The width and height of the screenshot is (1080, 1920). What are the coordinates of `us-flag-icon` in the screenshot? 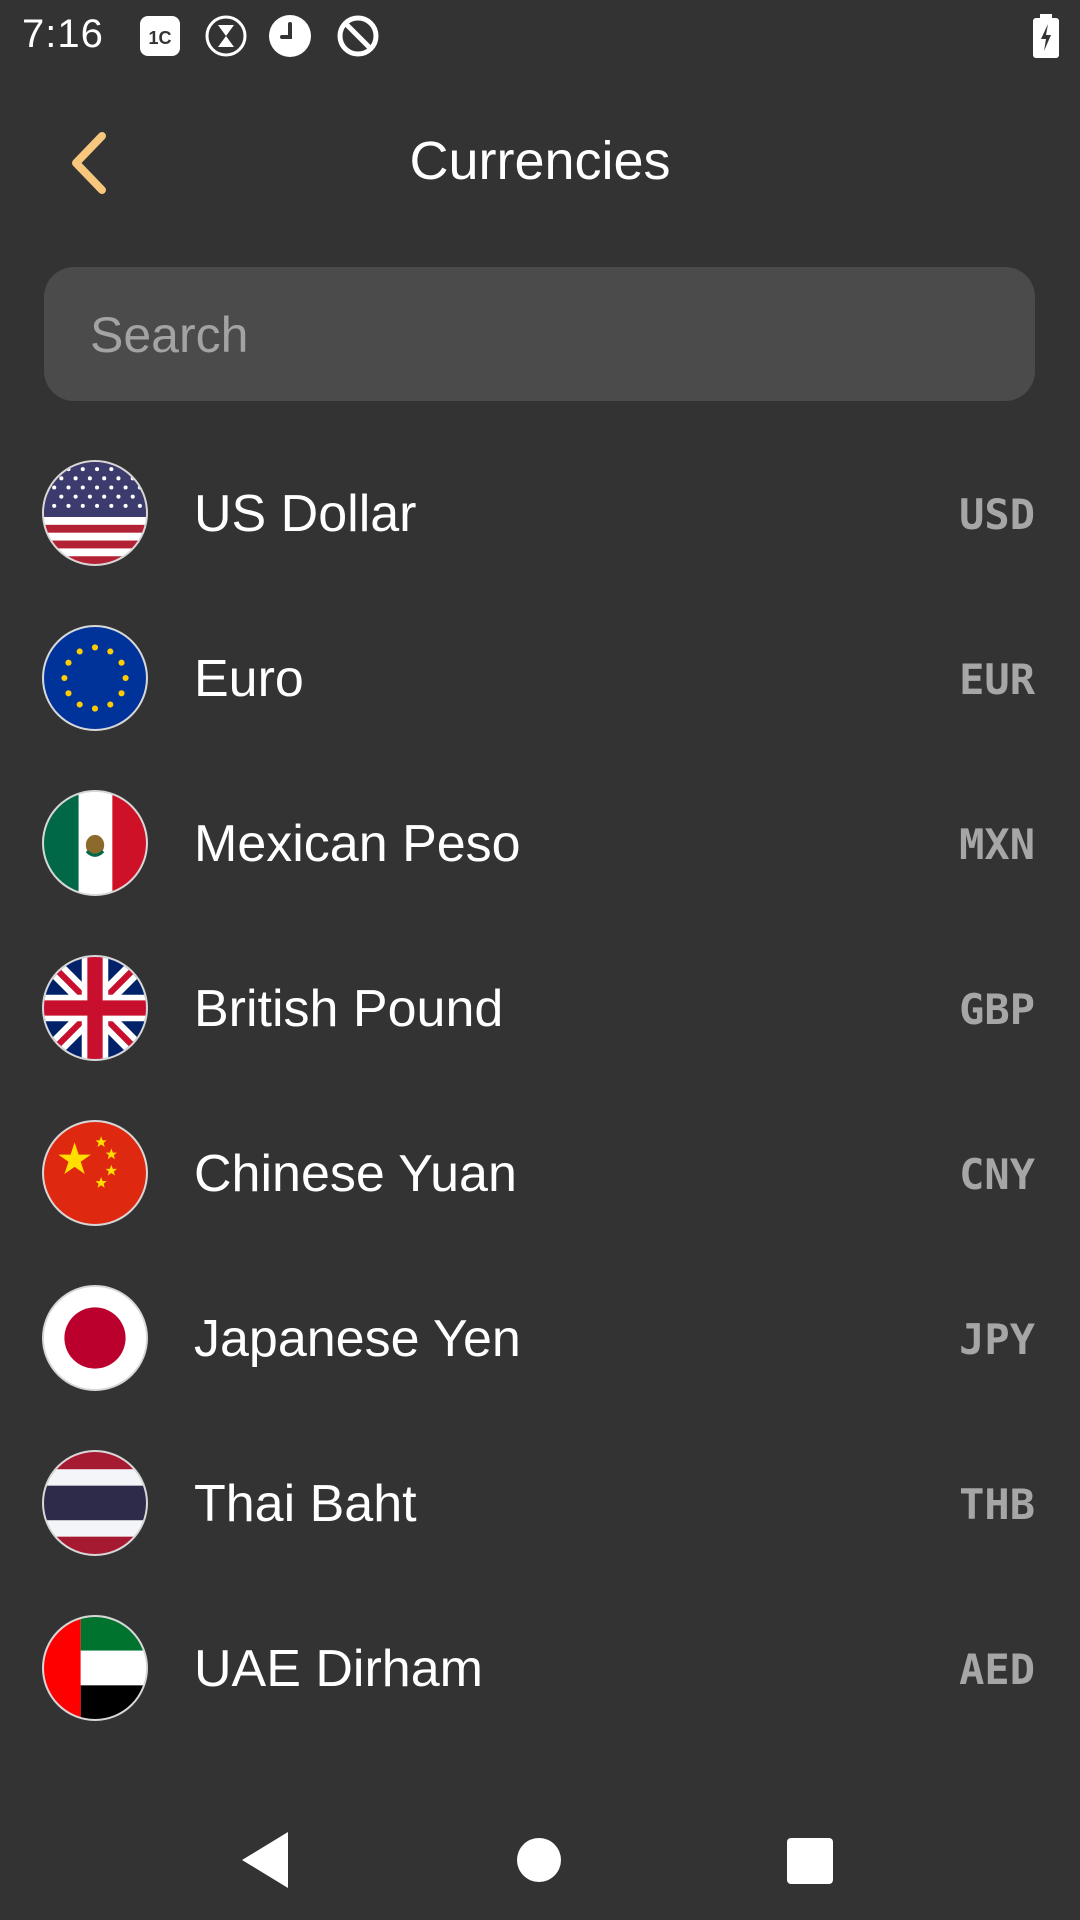 It's located at (95, 513).